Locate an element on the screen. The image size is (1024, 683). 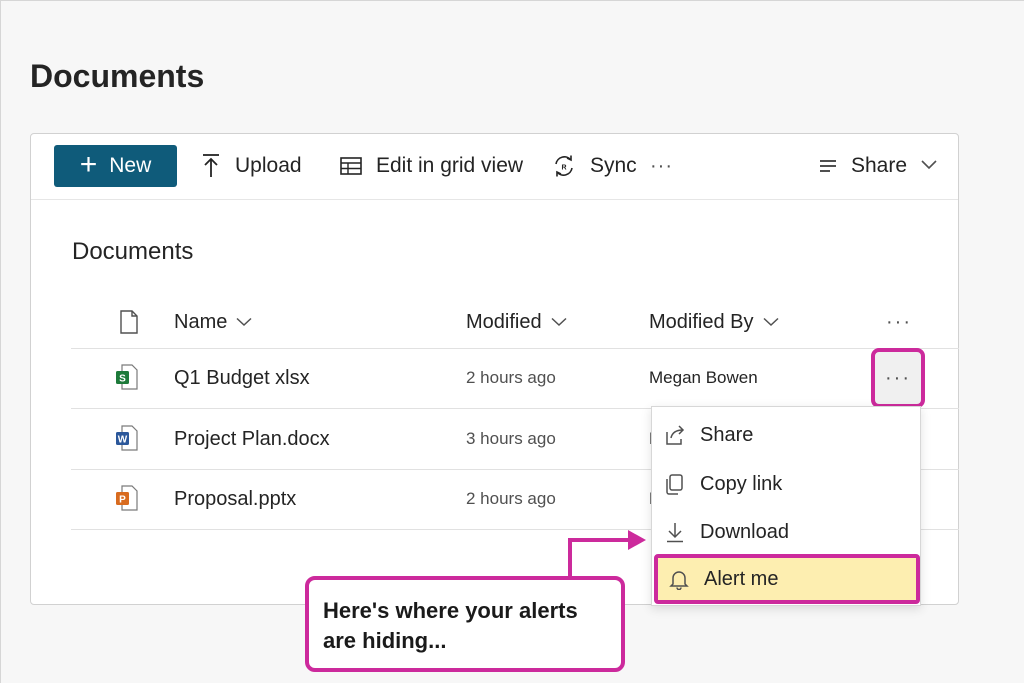
file-name: Project Plan.docx is located at coordinates (252, 439).